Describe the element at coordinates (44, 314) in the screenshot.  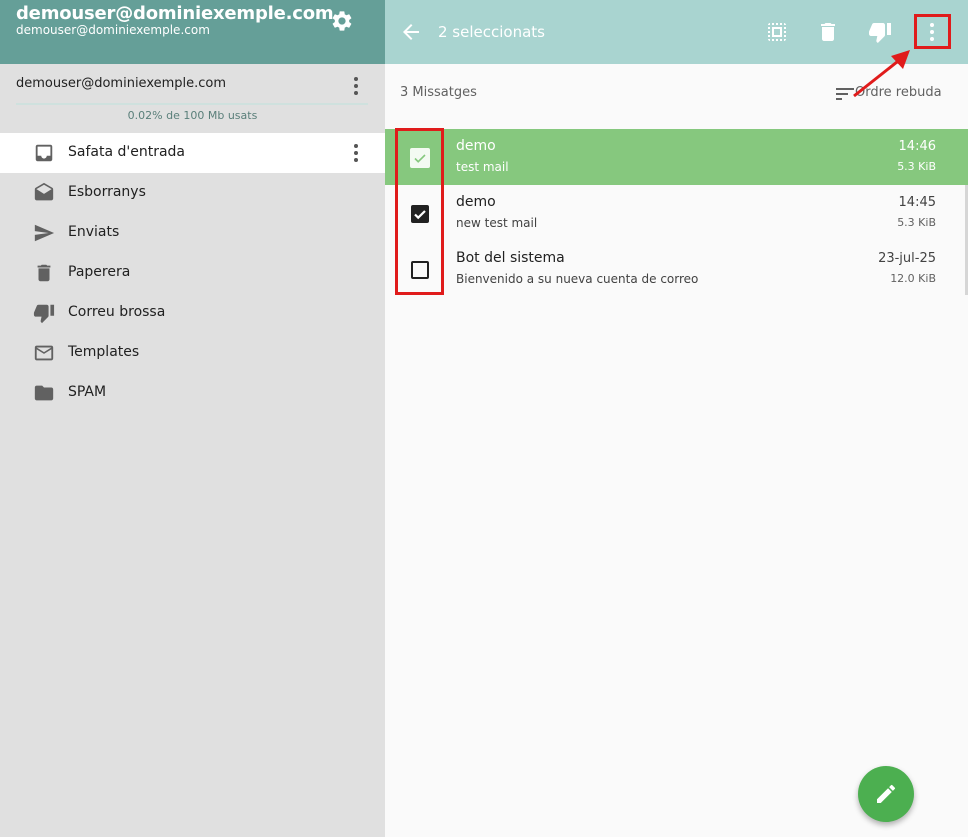
I see `thumbs-down-icon` at that location.